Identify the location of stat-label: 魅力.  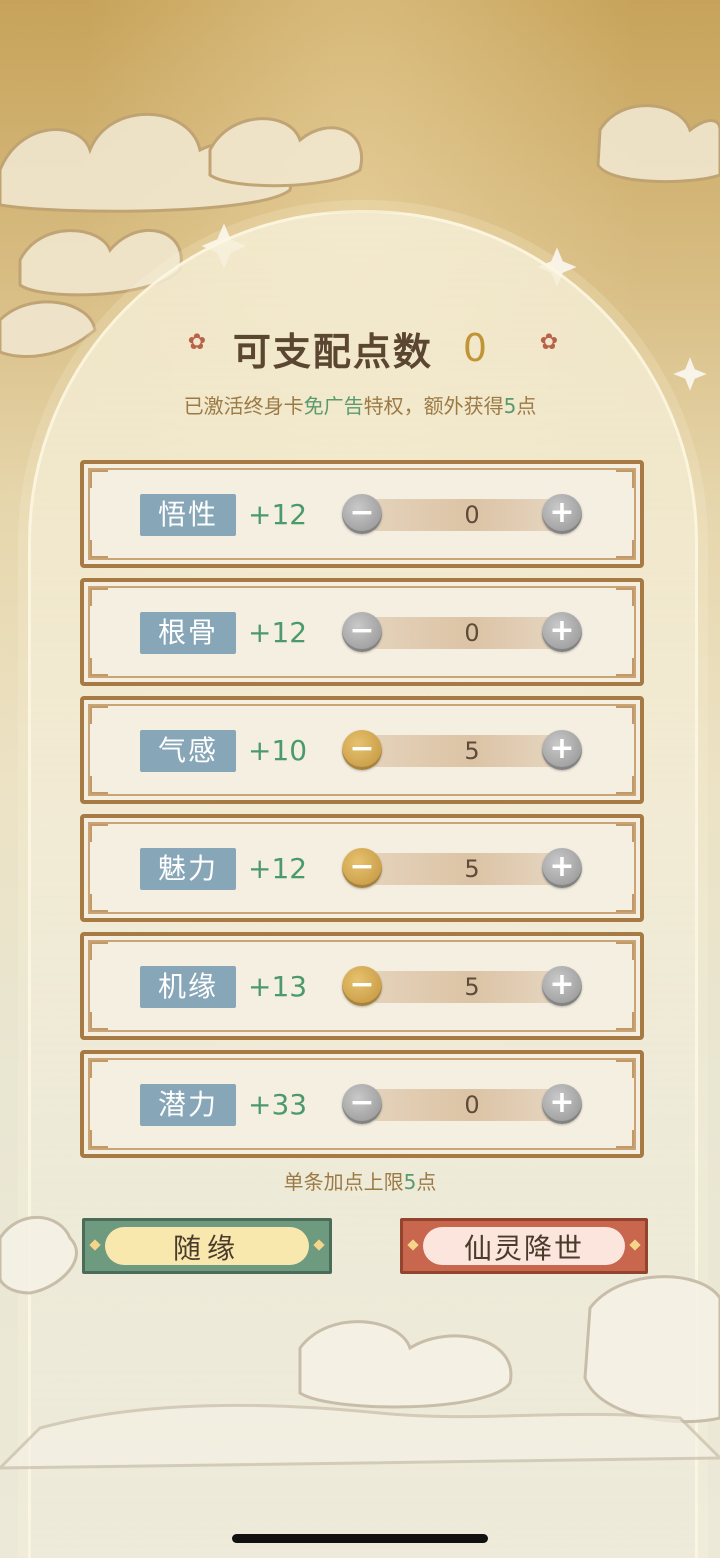
(188, 869).